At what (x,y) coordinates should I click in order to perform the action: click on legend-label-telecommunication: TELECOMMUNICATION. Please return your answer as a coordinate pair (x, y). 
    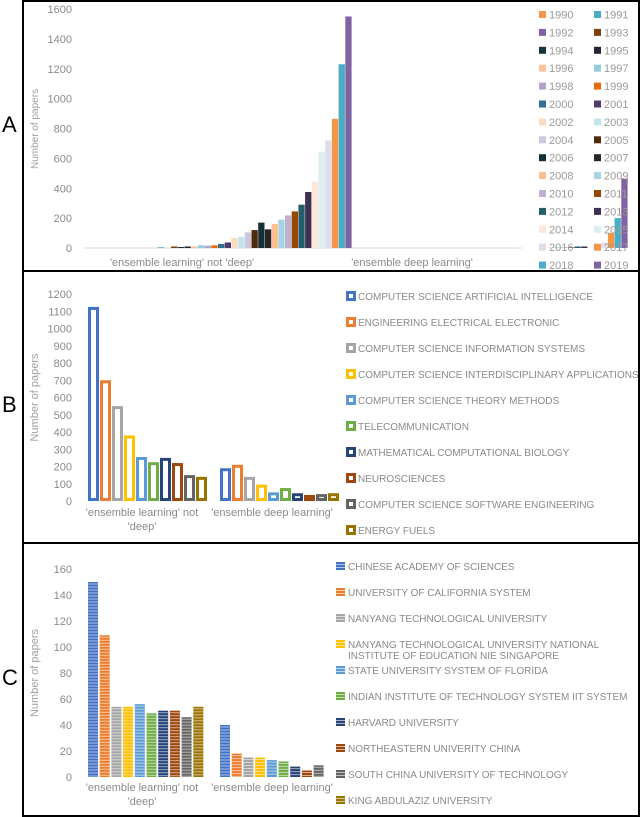
    Looking at the image, I should click on (413, 427).